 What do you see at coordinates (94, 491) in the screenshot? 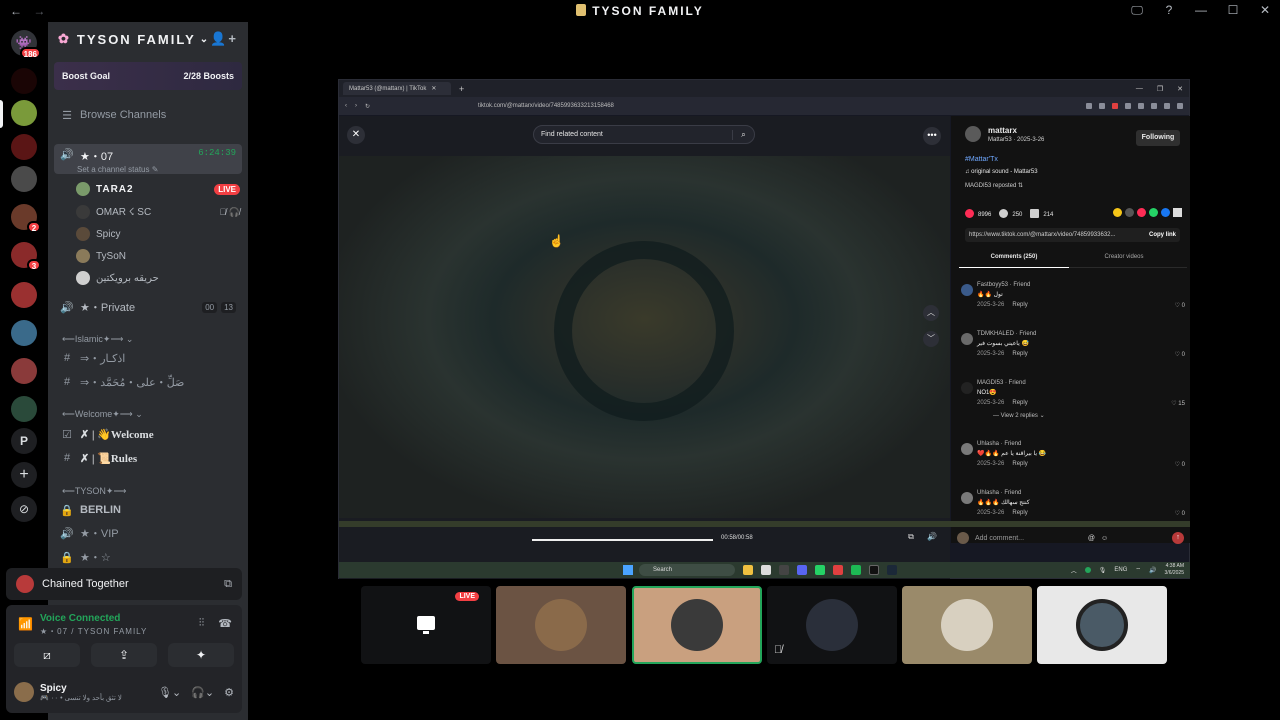
I see `category-tyson: ⟵TYSON✦⟶` at bounding box center [94, 491].